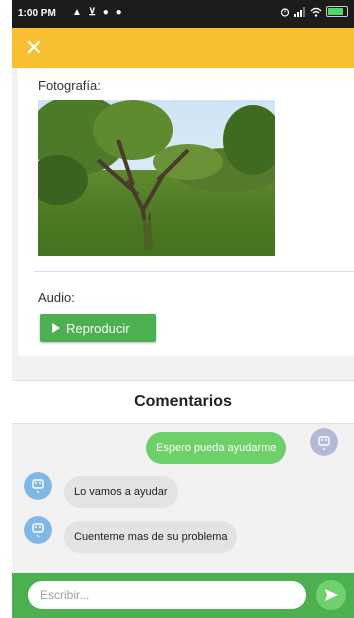 The width and height of the screenshot is (354, 618). I want to click on send-button, so click(331, 595).